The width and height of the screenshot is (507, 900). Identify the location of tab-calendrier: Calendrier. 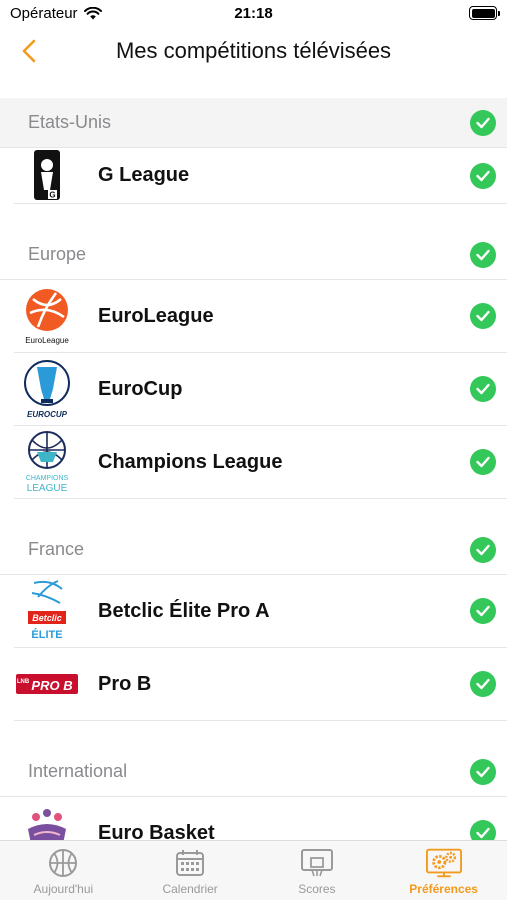
(190, 870).